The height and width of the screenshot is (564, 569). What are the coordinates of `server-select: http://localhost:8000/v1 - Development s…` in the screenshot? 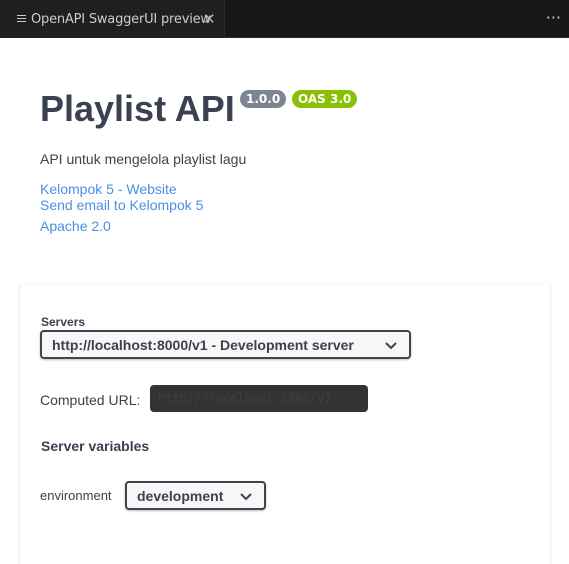 It's located at (225, 344).